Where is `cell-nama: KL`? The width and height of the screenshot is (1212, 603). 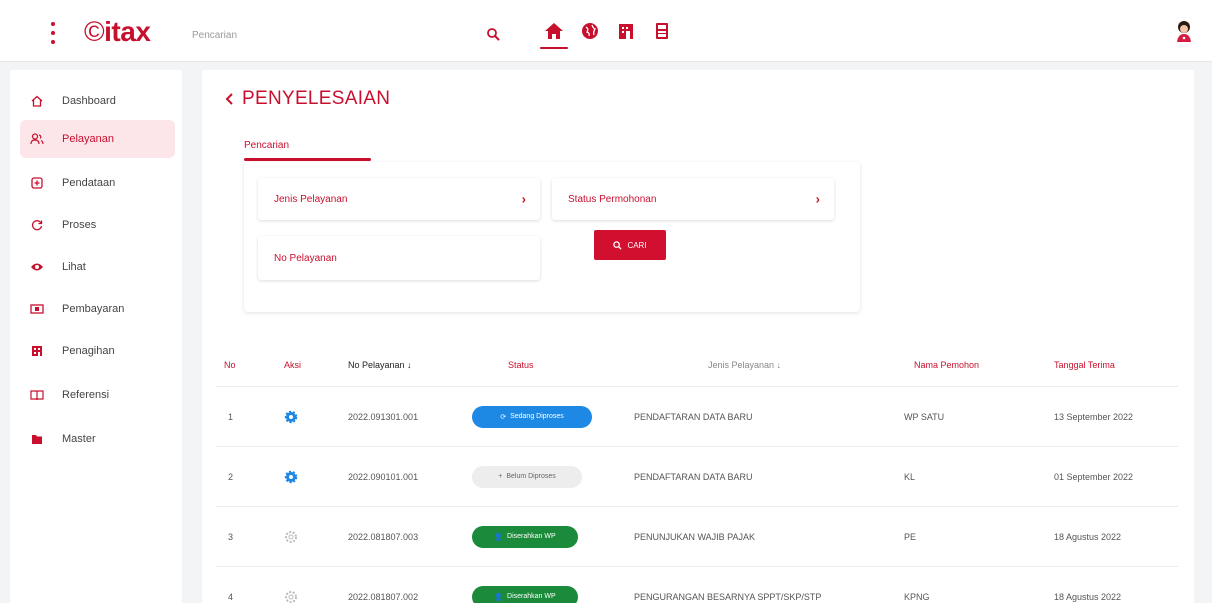 cell-nama: KL is located at coordinates (910, 476).